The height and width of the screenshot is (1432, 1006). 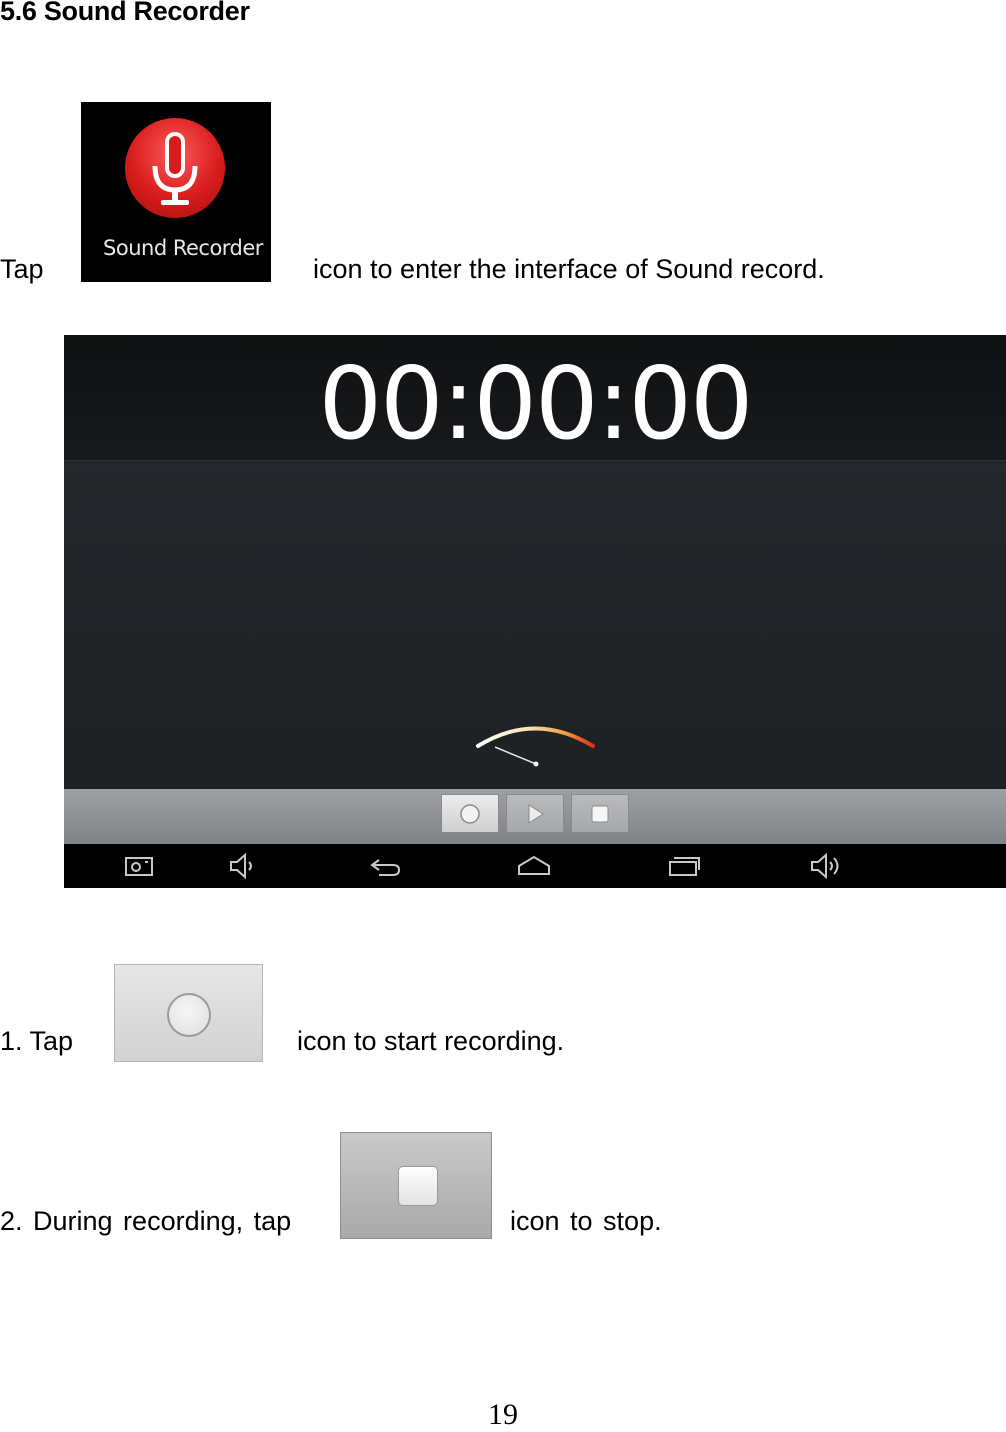 I want to click on vu-meter-icon, so click(x=535, y=746).